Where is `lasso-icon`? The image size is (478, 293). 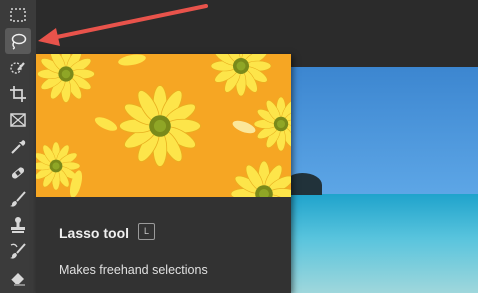
lasso-icon is located at coordinates (19, 41).